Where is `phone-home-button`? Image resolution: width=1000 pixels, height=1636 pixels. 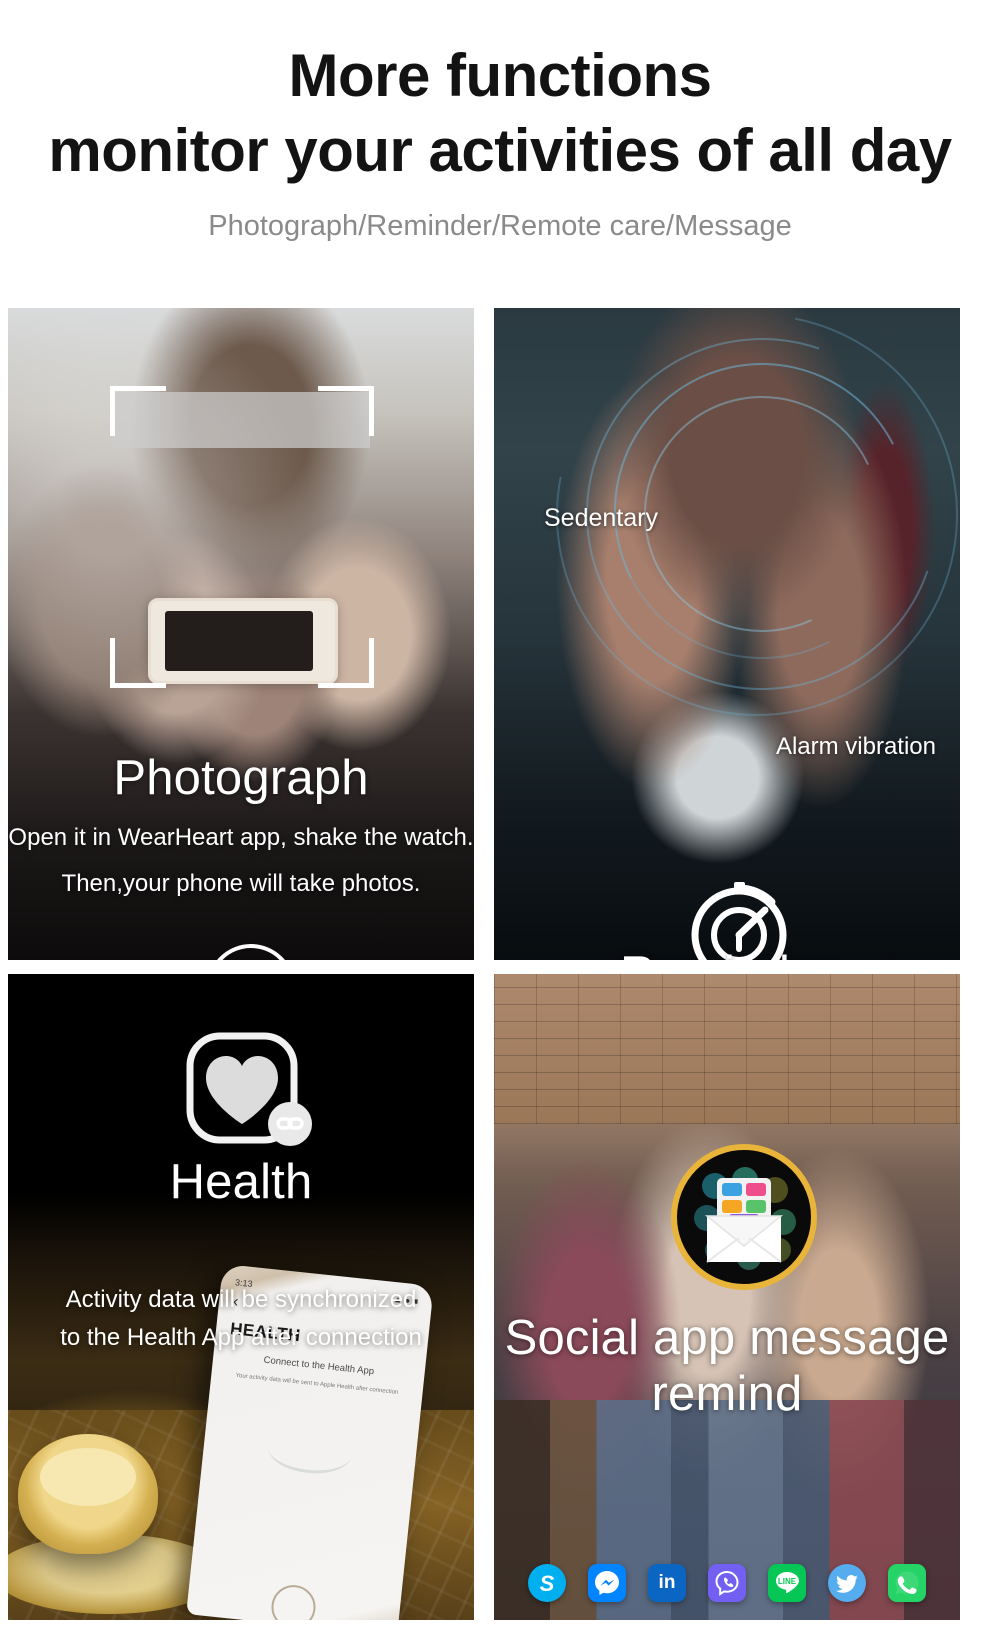
phone-home-button is located at coordinates (293, 1601).